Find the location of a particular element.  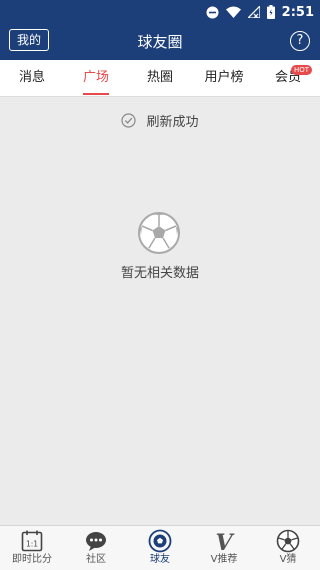

nav-v-guess: V猜 is located at coordinates (288, 548).